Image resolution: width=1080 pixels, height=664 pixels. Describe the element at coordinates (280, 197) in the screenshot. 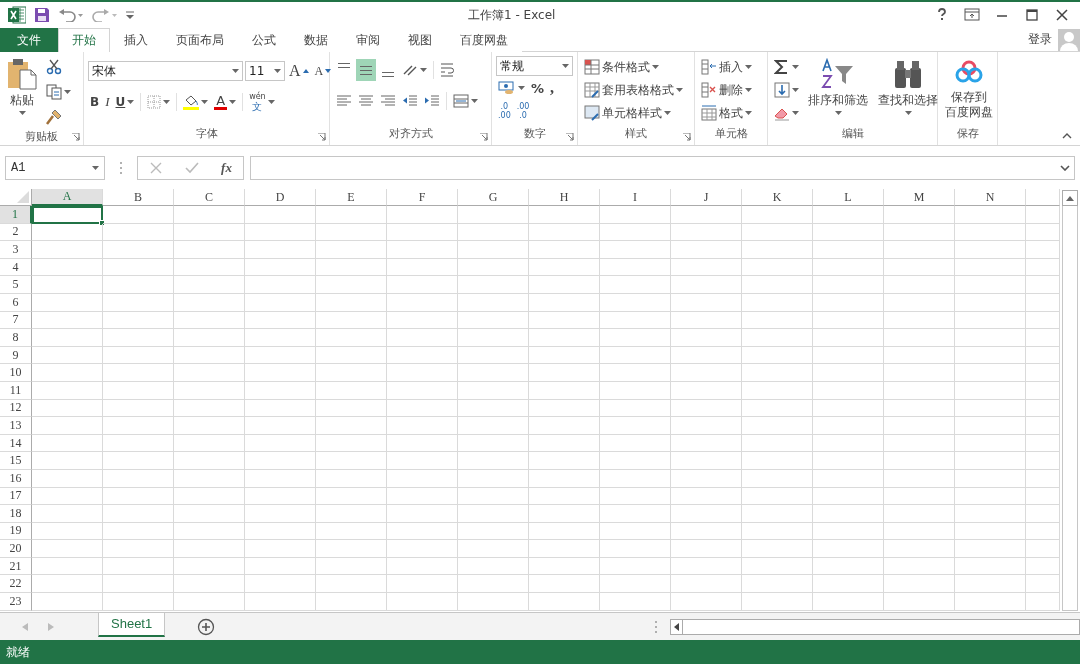

I see `column-header: D` at that location.